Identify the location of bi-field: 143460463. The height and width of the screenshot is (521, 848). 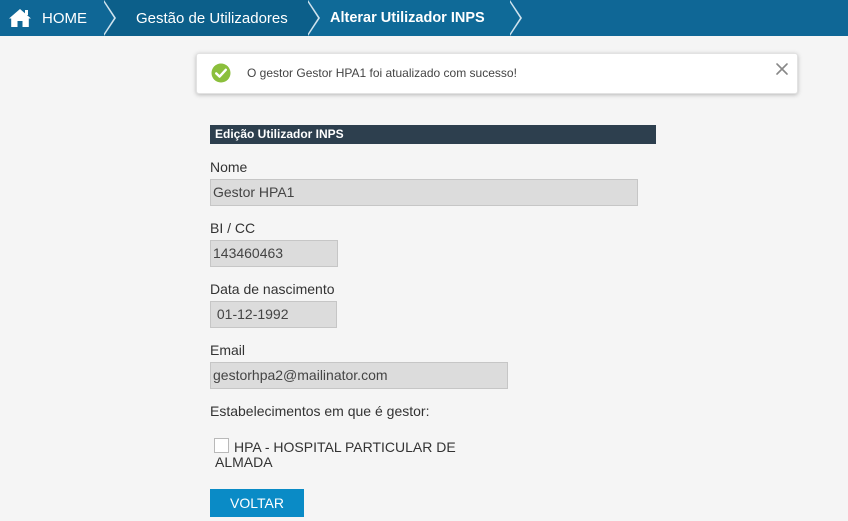
(274, 253).